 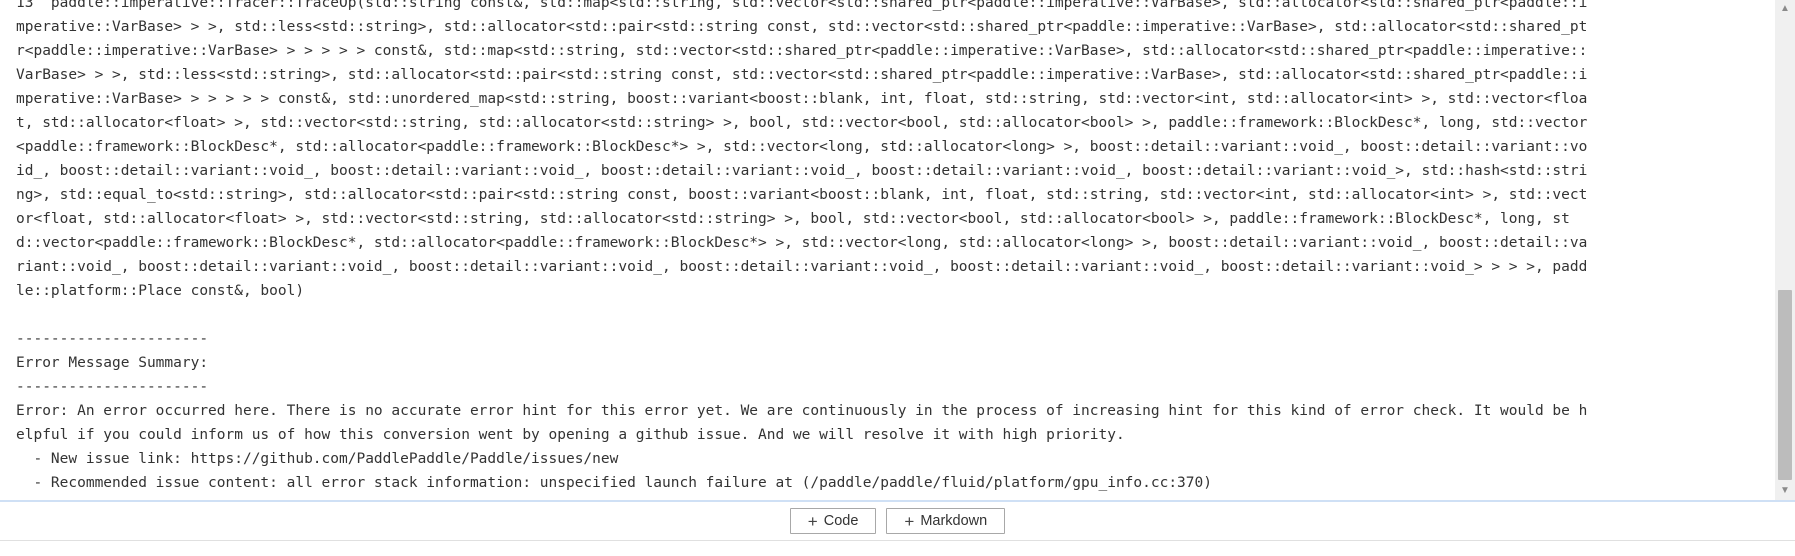 What do you see at coordinates (841, 521) in the screenshot?
I see `add-code-label: Code` at bounding box center [841, 521].